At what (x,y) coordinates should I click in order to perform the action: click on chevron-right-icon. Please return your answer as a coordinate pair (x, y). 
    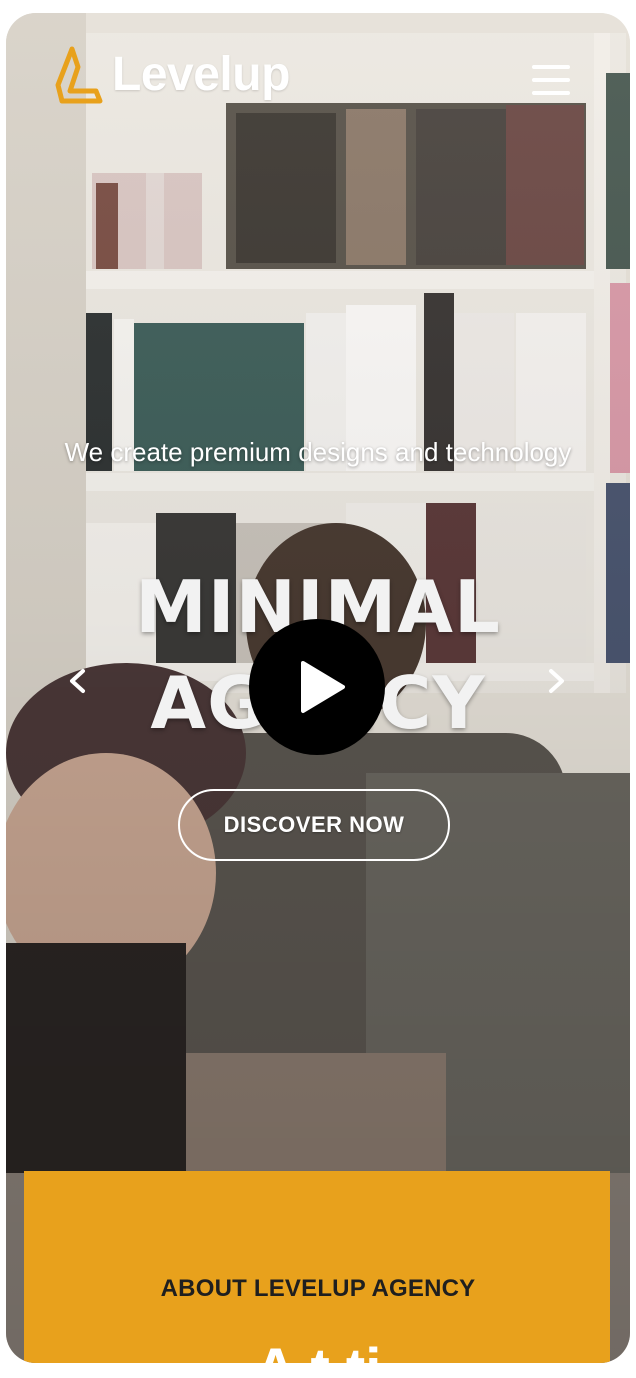
    Looking at the image, I should click on (556, 681).